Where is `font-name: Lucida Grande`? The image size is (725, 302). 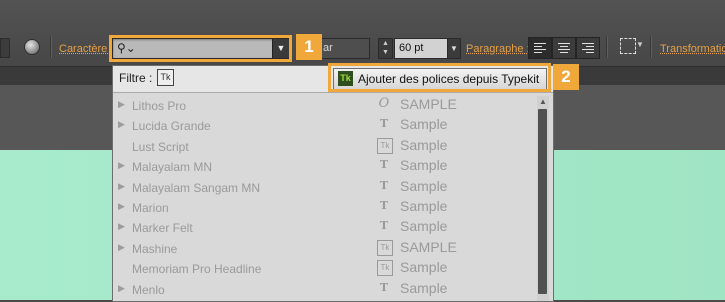
font-name: Lucida Grande is located at coordinates (171, 126).